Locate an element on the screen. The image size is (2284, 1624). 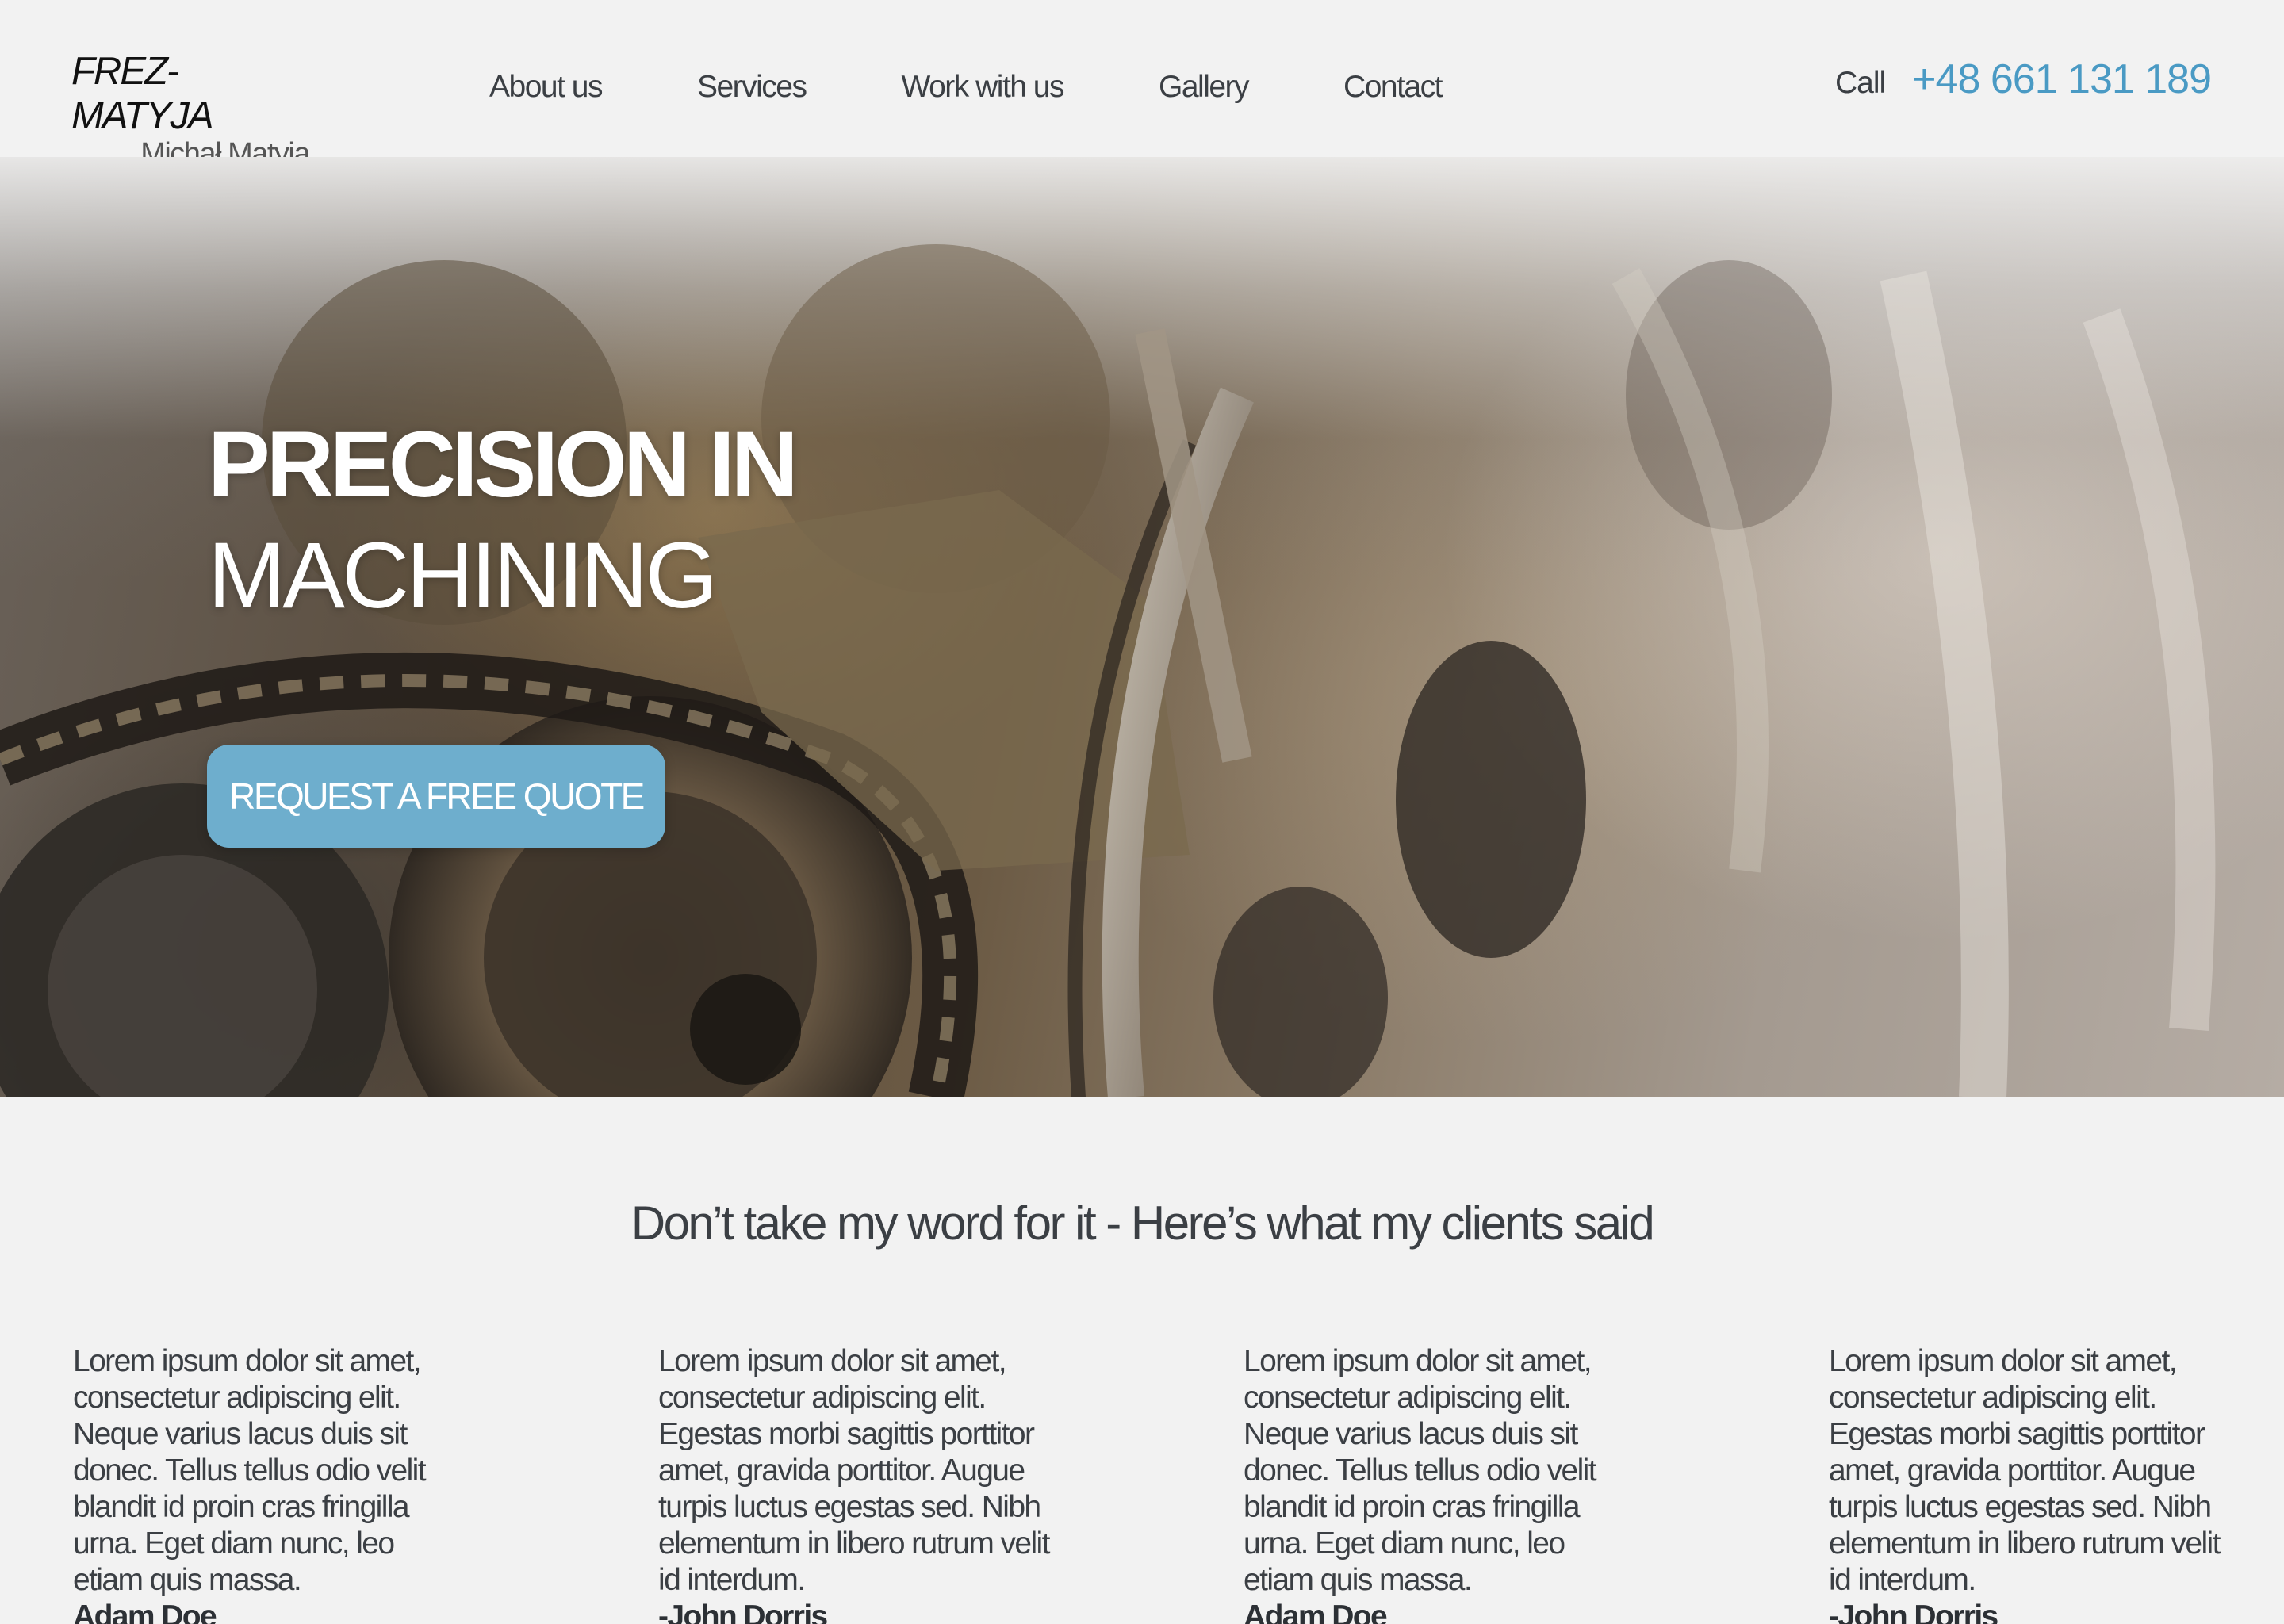
hero-title-line2: MACHINING is located at coordinates (463, 575).